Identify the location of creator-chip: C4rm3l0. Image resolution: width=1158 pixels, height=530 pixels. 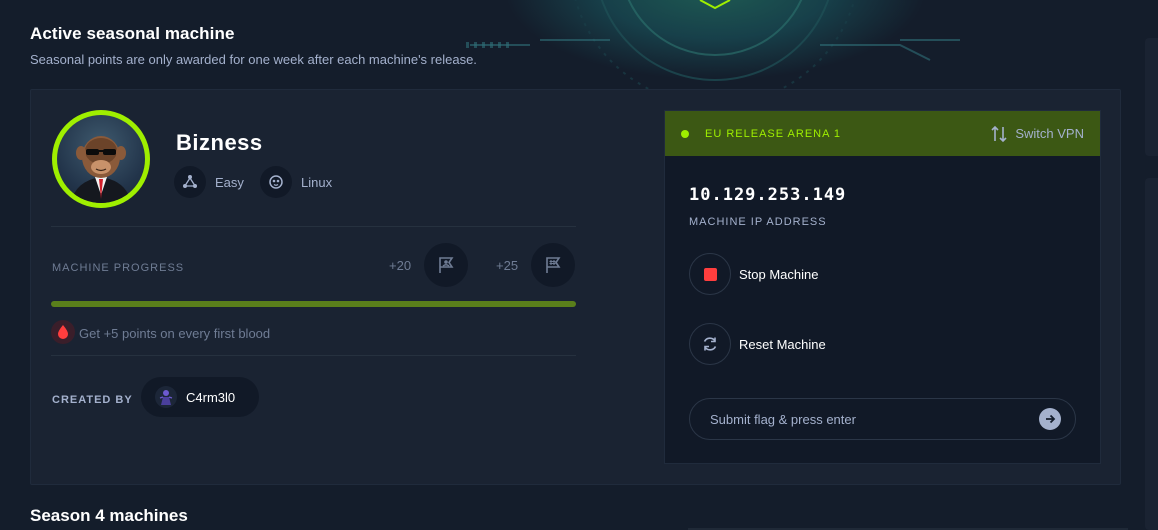
(200, 397).